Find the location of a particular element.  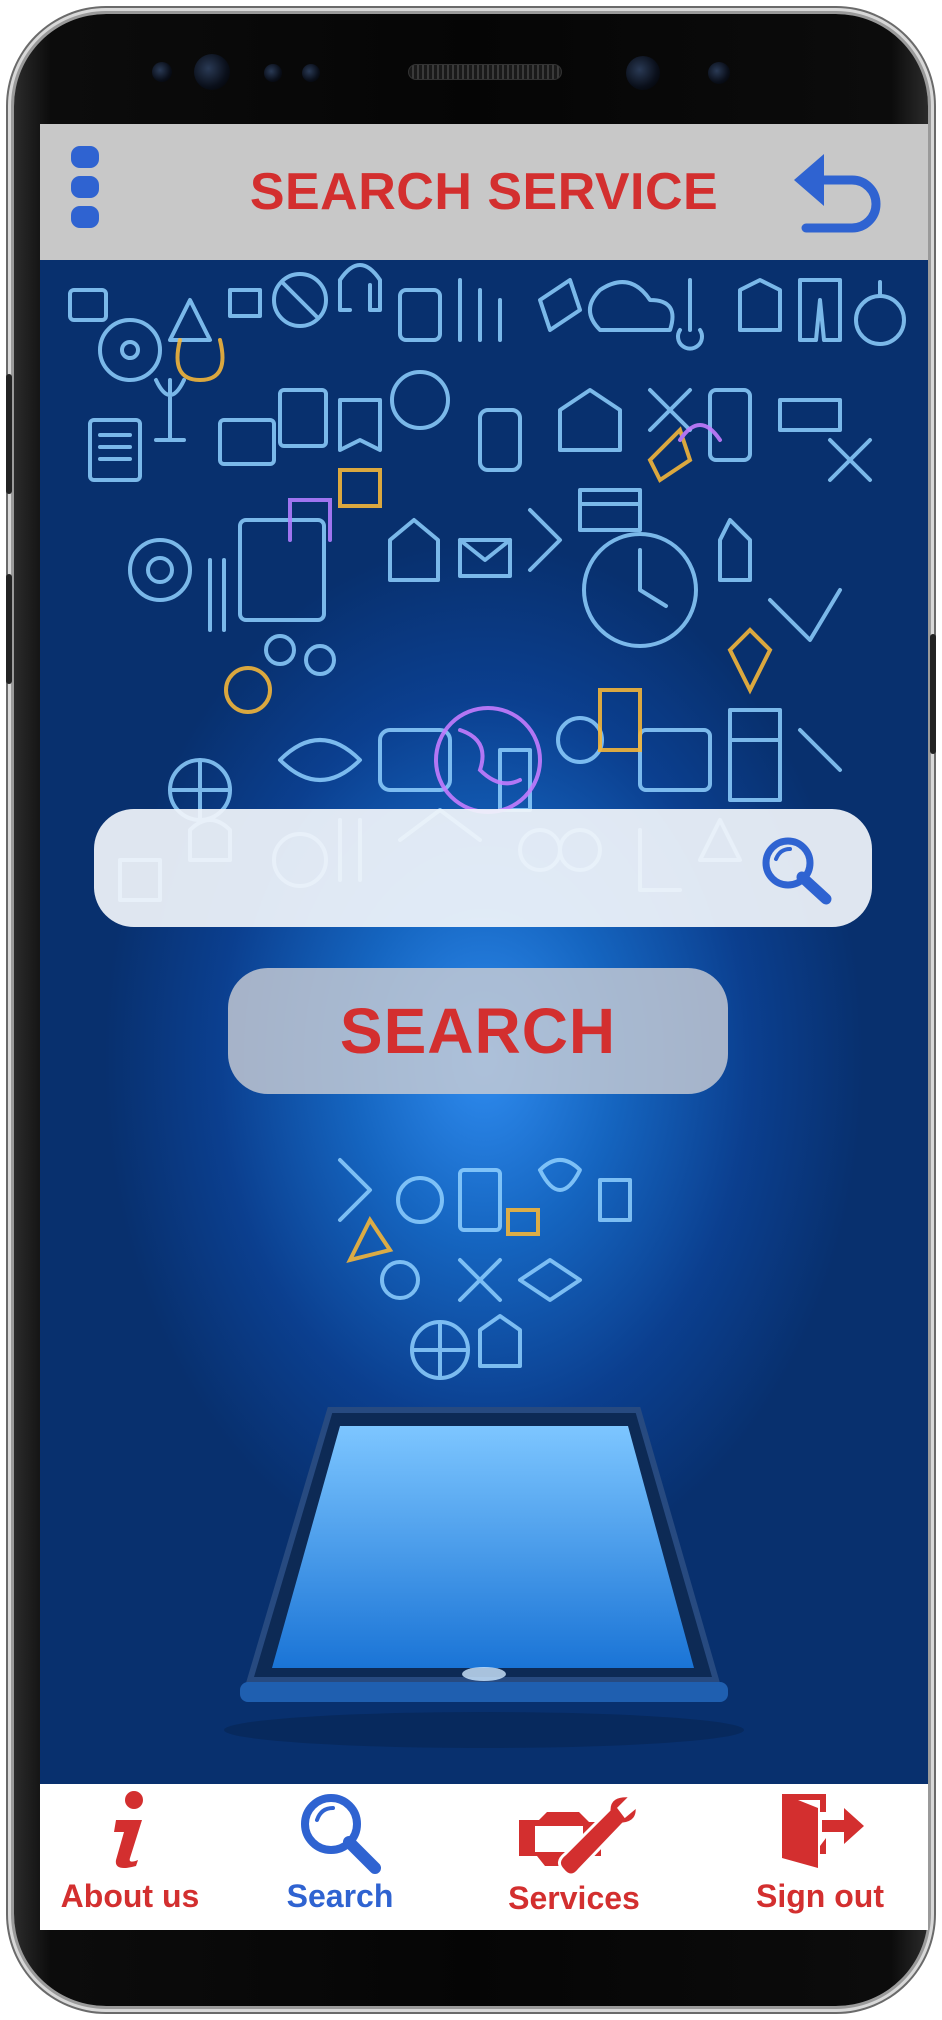

nav-item-sign-out: Sign out is located at coordinates (820, 1857).